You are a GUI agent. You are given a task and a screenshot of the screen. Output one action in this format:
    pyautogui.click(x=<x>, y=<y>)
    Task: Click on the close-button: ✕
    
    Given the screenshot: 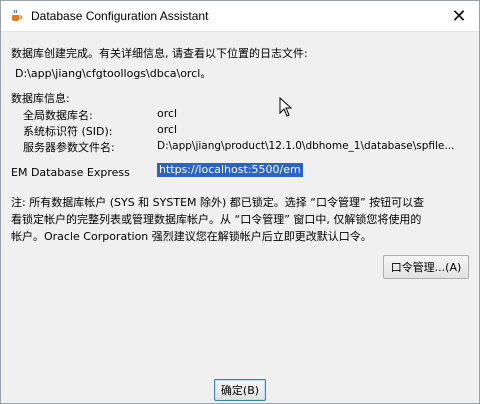 What is the action you would take?
    pyautogui.click(x=459, y=16)
    